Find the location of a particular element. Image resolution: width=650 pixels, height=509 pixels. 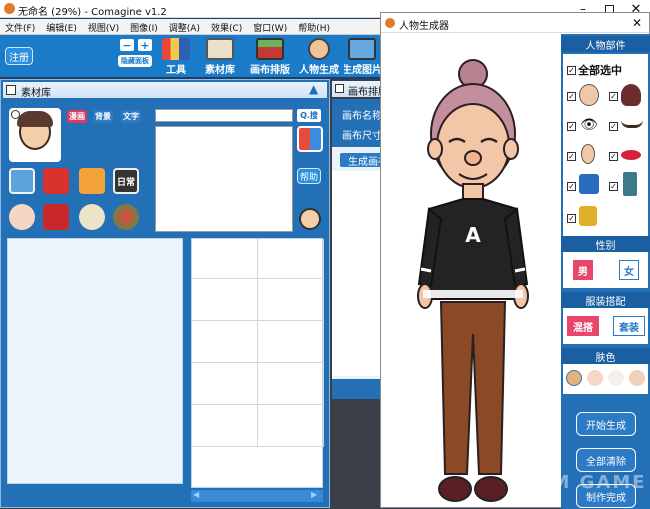

canvas-preview is located at coordinates (357, 273).